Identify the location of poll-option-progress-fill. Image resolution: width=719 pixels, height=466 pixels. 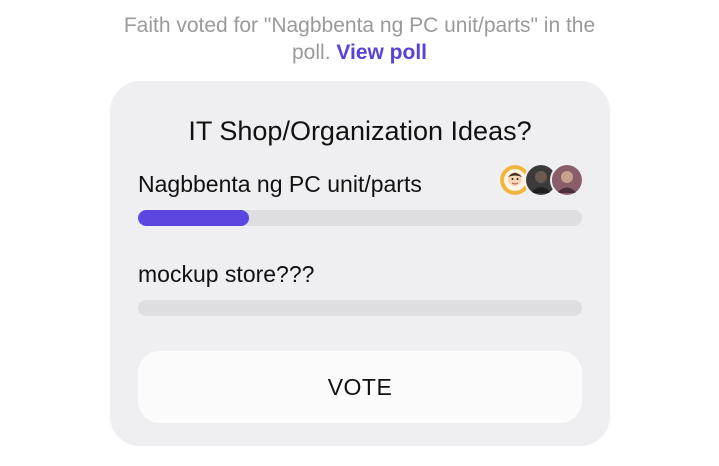
(193, 218).